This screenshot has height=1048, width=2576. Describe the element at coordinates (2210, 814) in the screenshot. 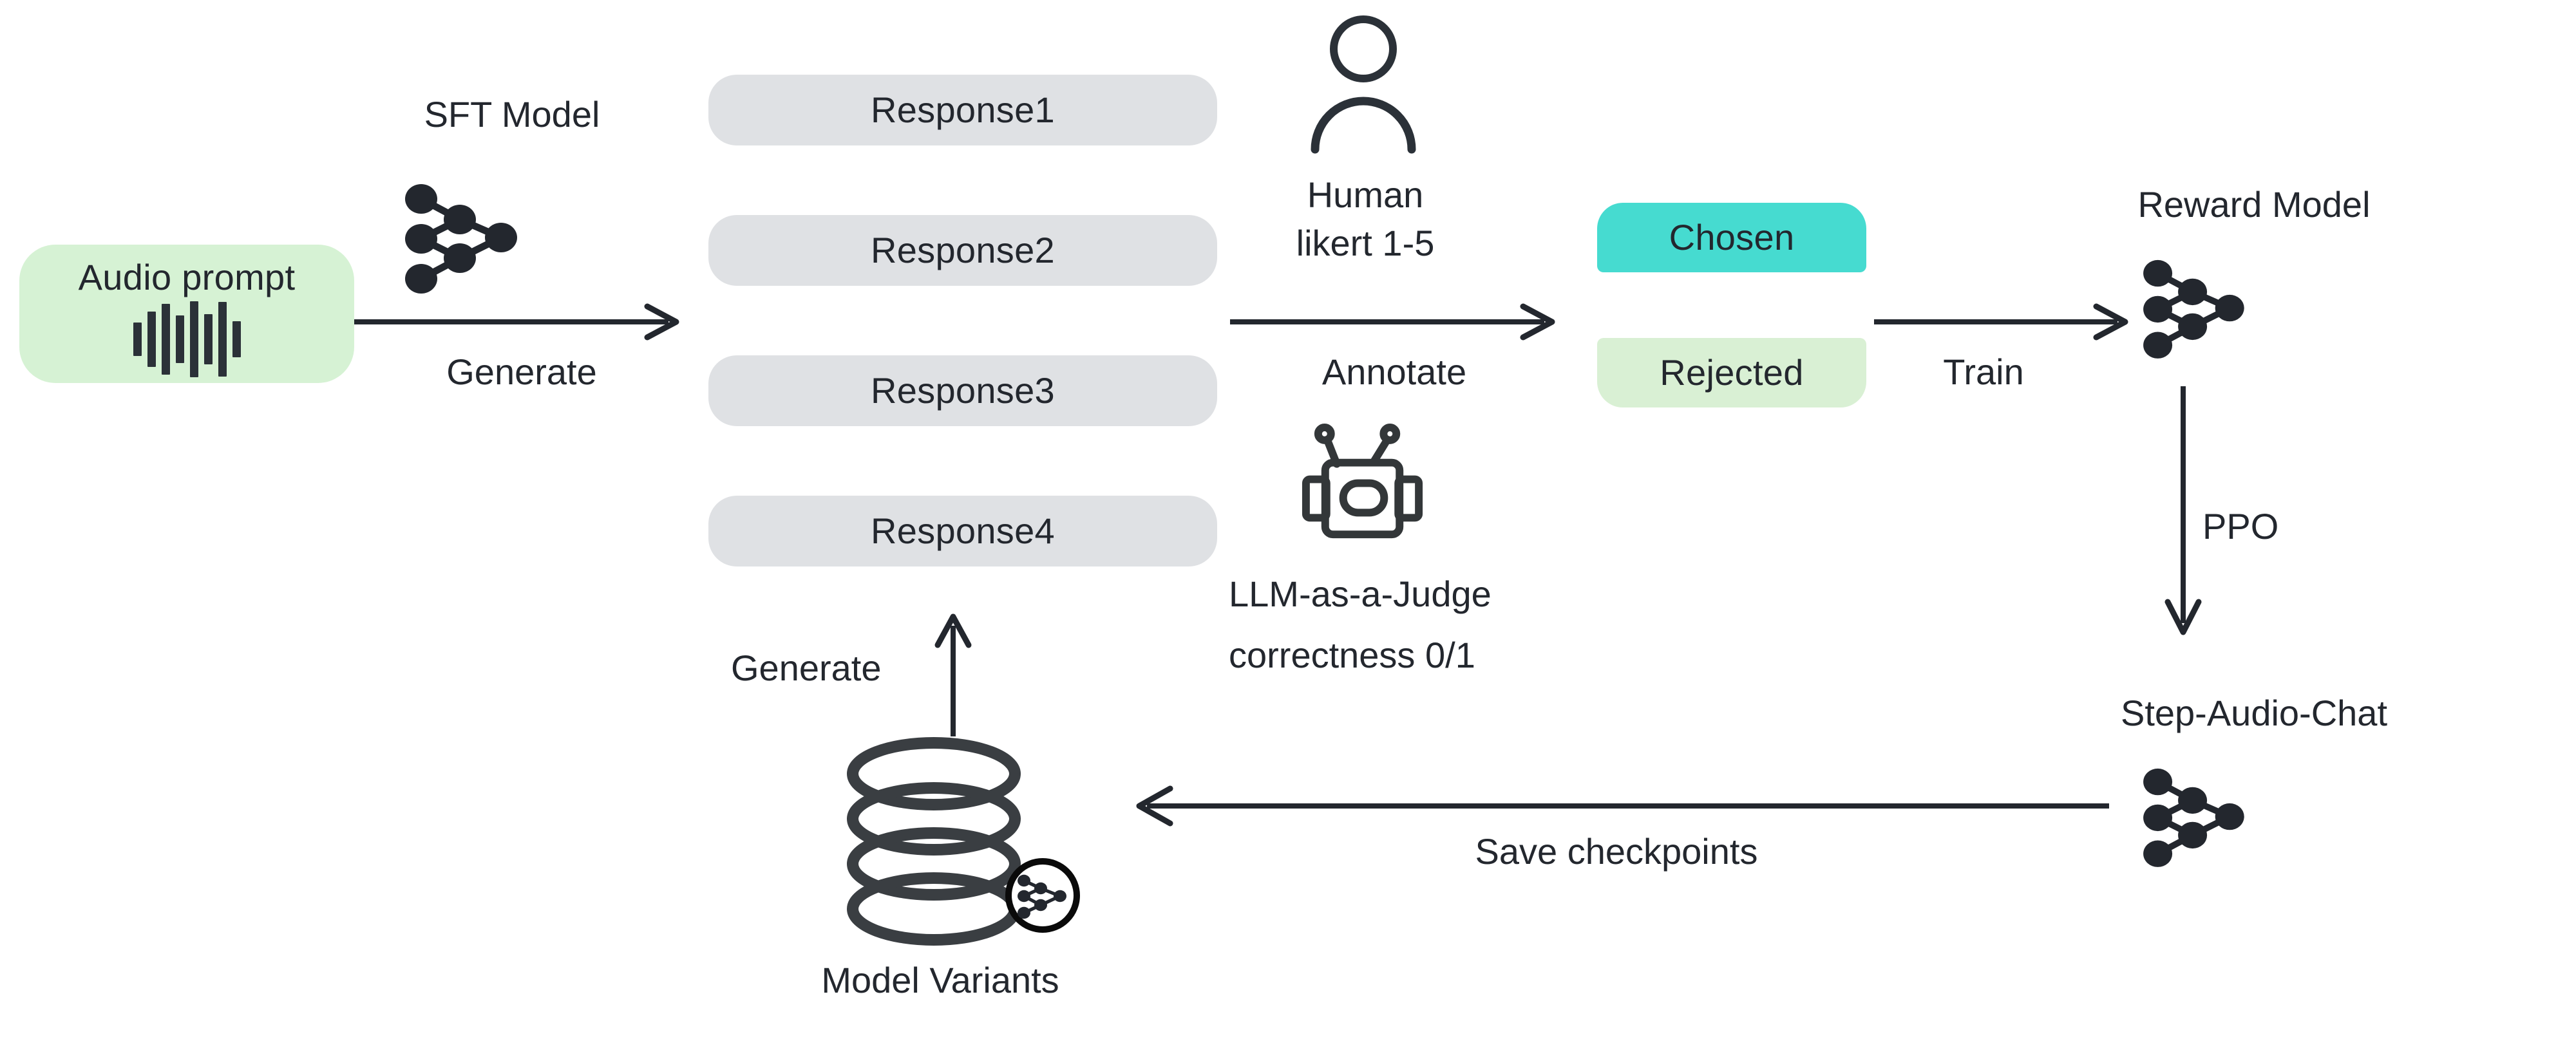

I see `step-audio-chat-neural-network-icon` at that location.